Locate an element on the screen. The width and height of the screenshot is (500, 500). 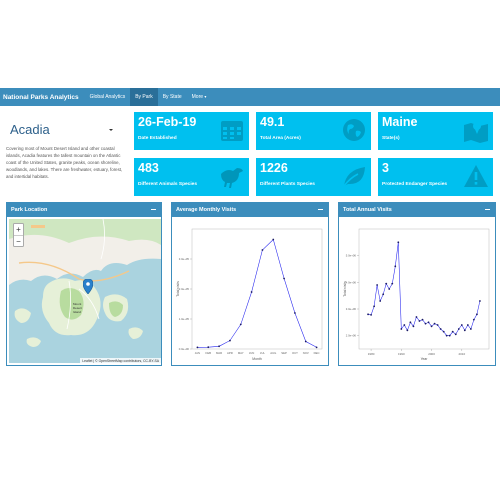
value-box-label: Different Animals Species is located at coordinates (168, 184).